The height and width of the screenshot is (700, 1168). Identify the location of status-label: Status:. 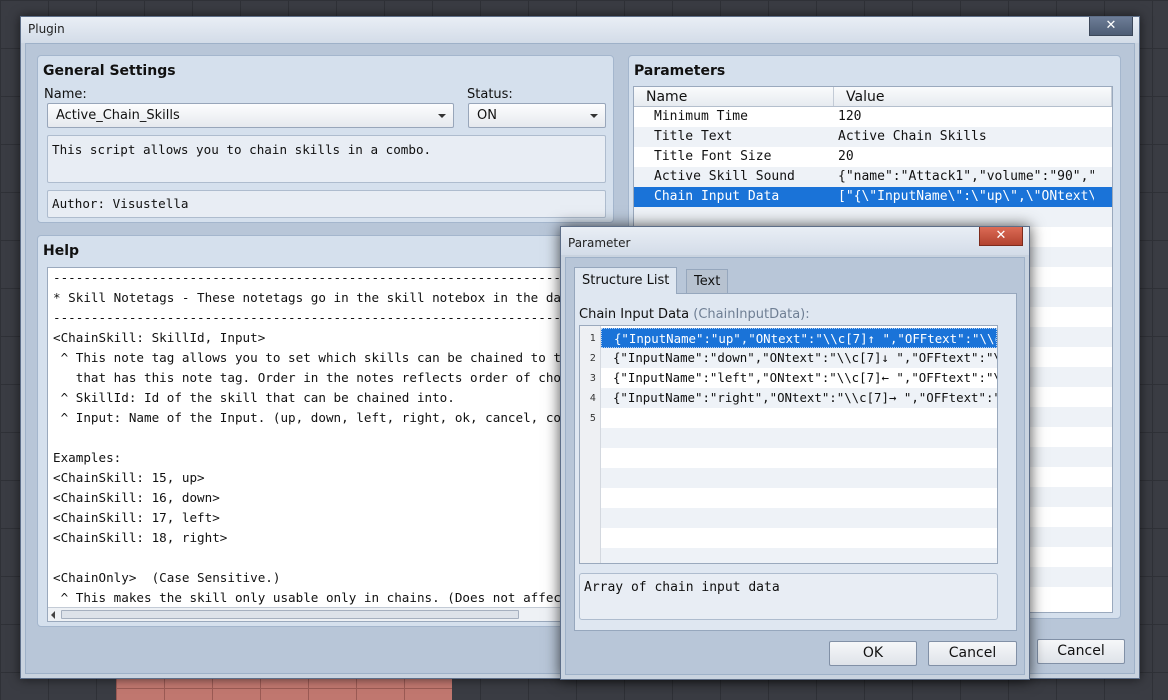
(490, 94).